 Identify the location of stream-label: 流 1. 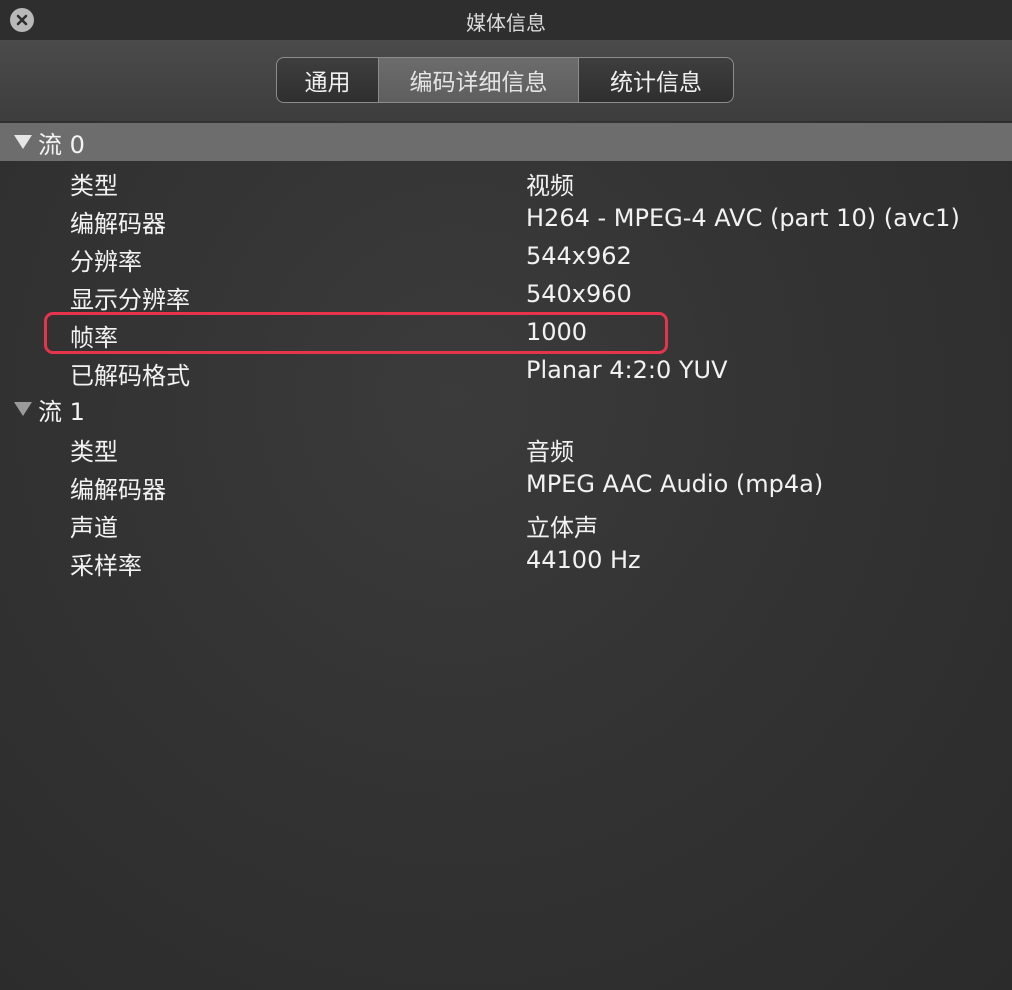
(61, 411).